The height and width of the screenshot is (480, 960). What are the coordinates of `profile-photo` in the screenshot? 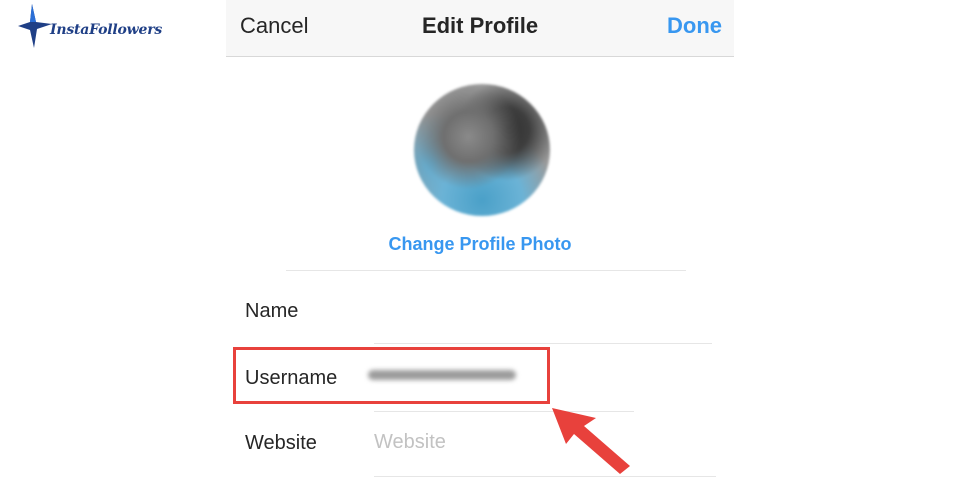 It's located at (482, 150).